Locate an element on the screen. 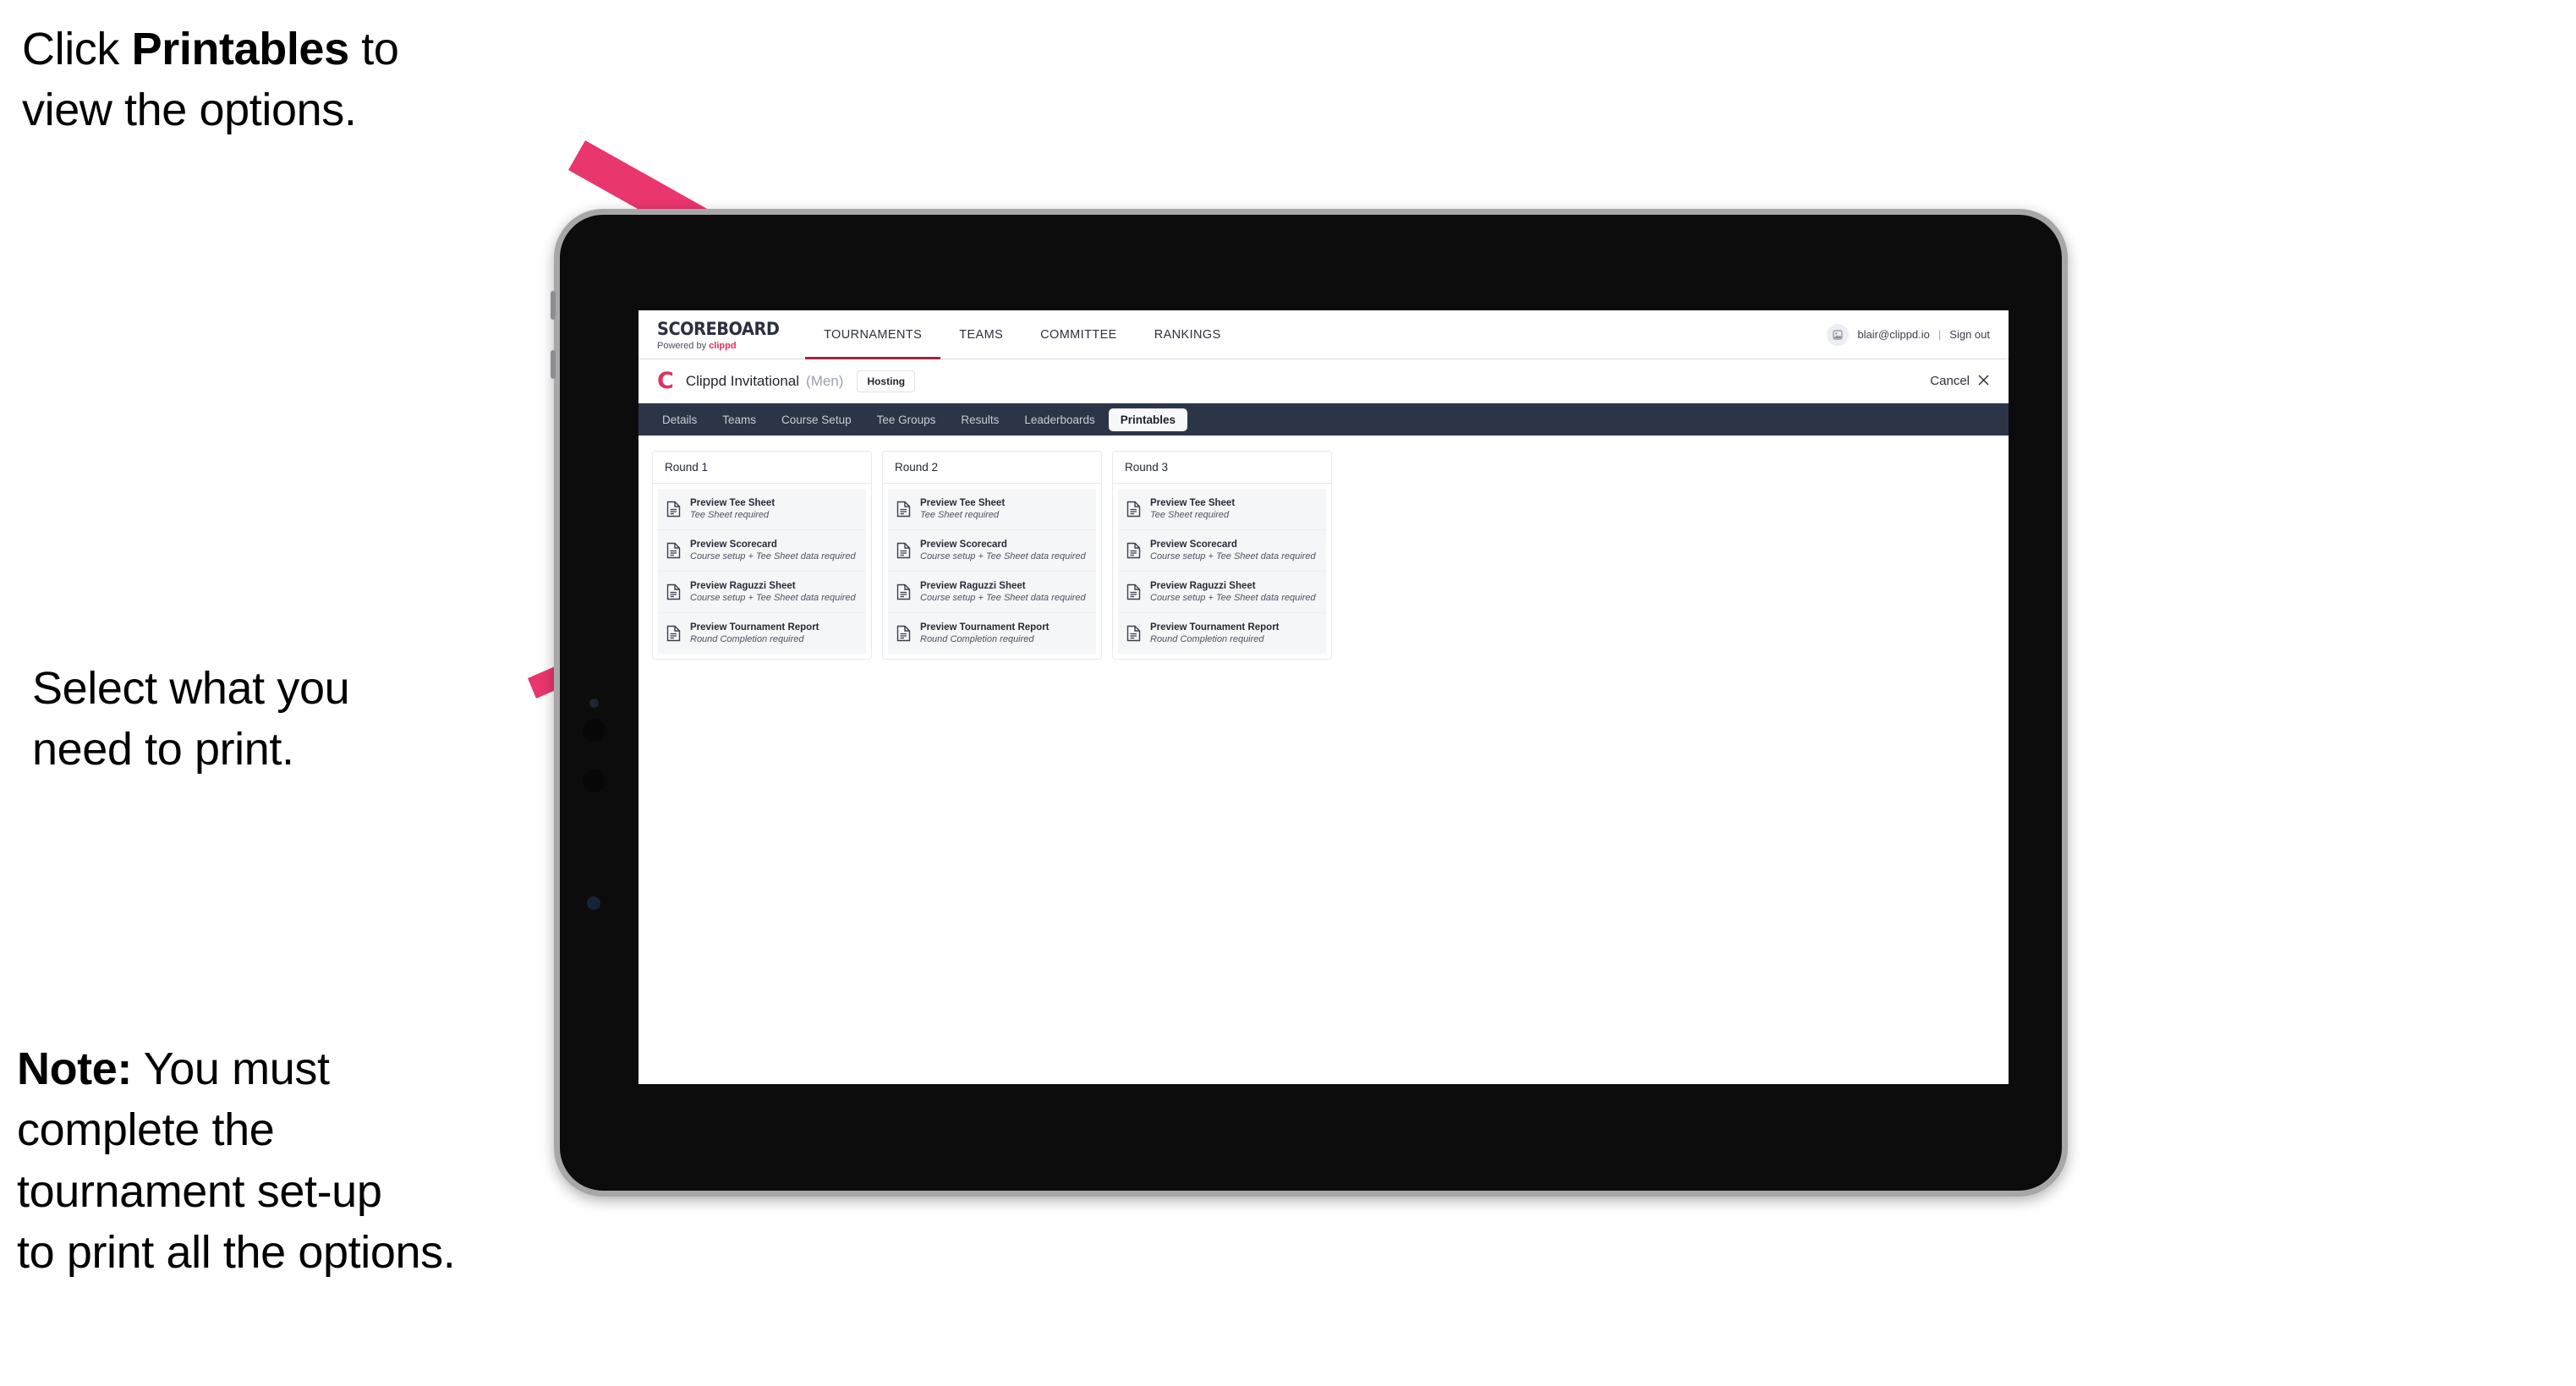  tab-results: Results is located at coordinates (980, 419).